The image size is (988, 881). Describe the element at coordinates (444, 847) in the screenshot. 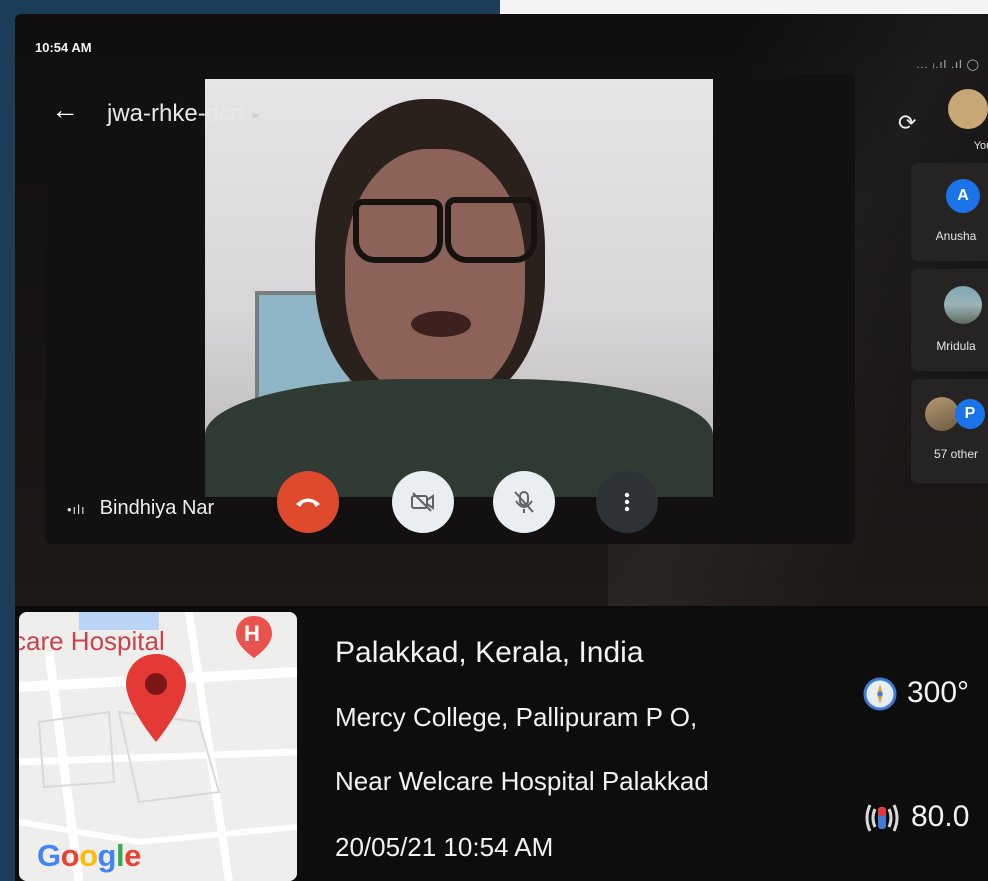

I see `datetime: 20/05/21 10:54 AM` at that location.